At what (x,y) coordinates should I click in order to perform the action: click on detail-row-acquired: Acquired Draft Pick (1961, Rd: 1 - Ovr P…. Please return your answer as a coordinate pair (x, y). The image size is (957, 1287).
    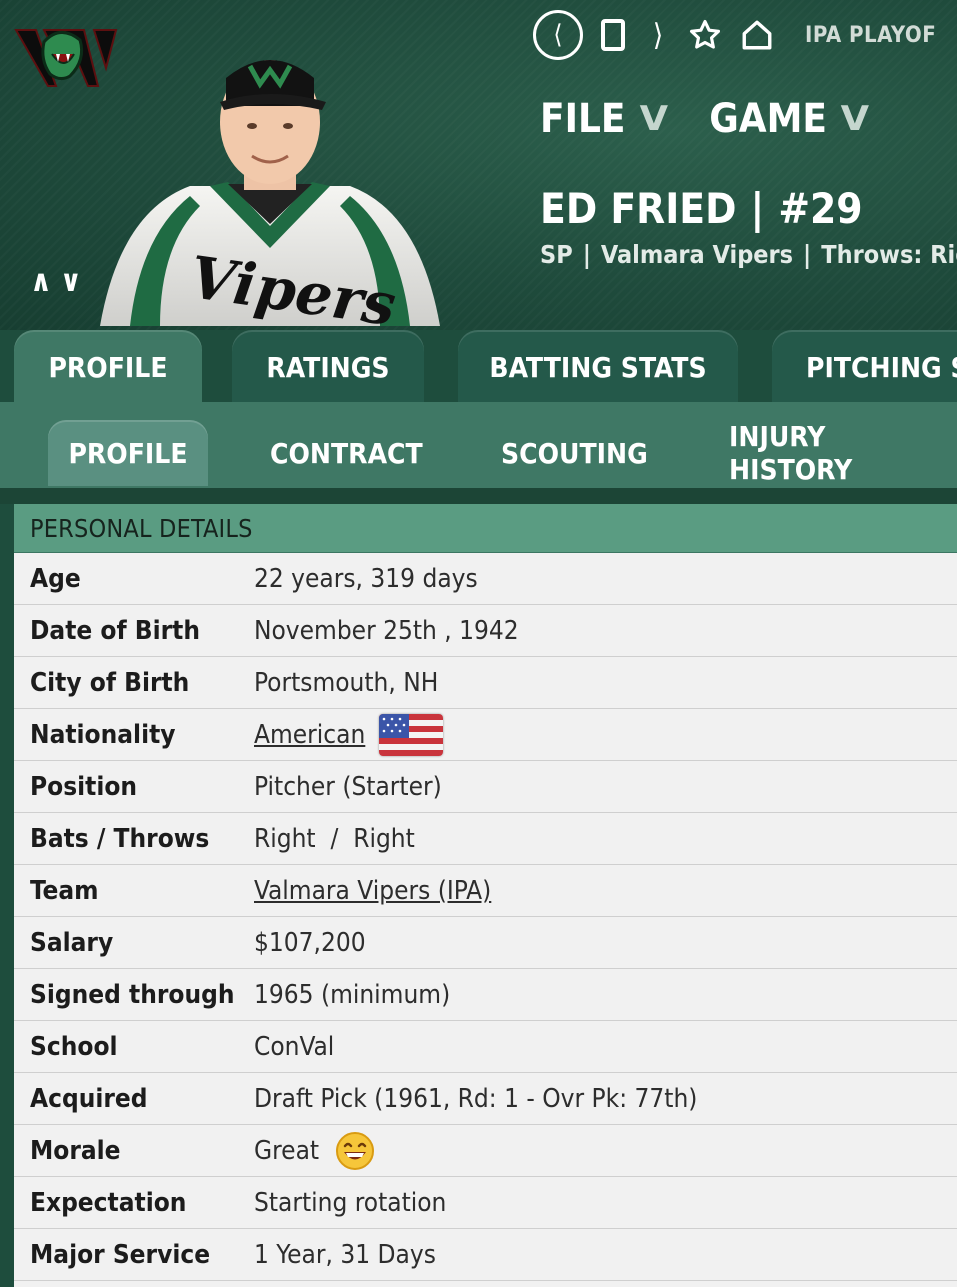
    Looking at the image, I should click on (485, 1099).